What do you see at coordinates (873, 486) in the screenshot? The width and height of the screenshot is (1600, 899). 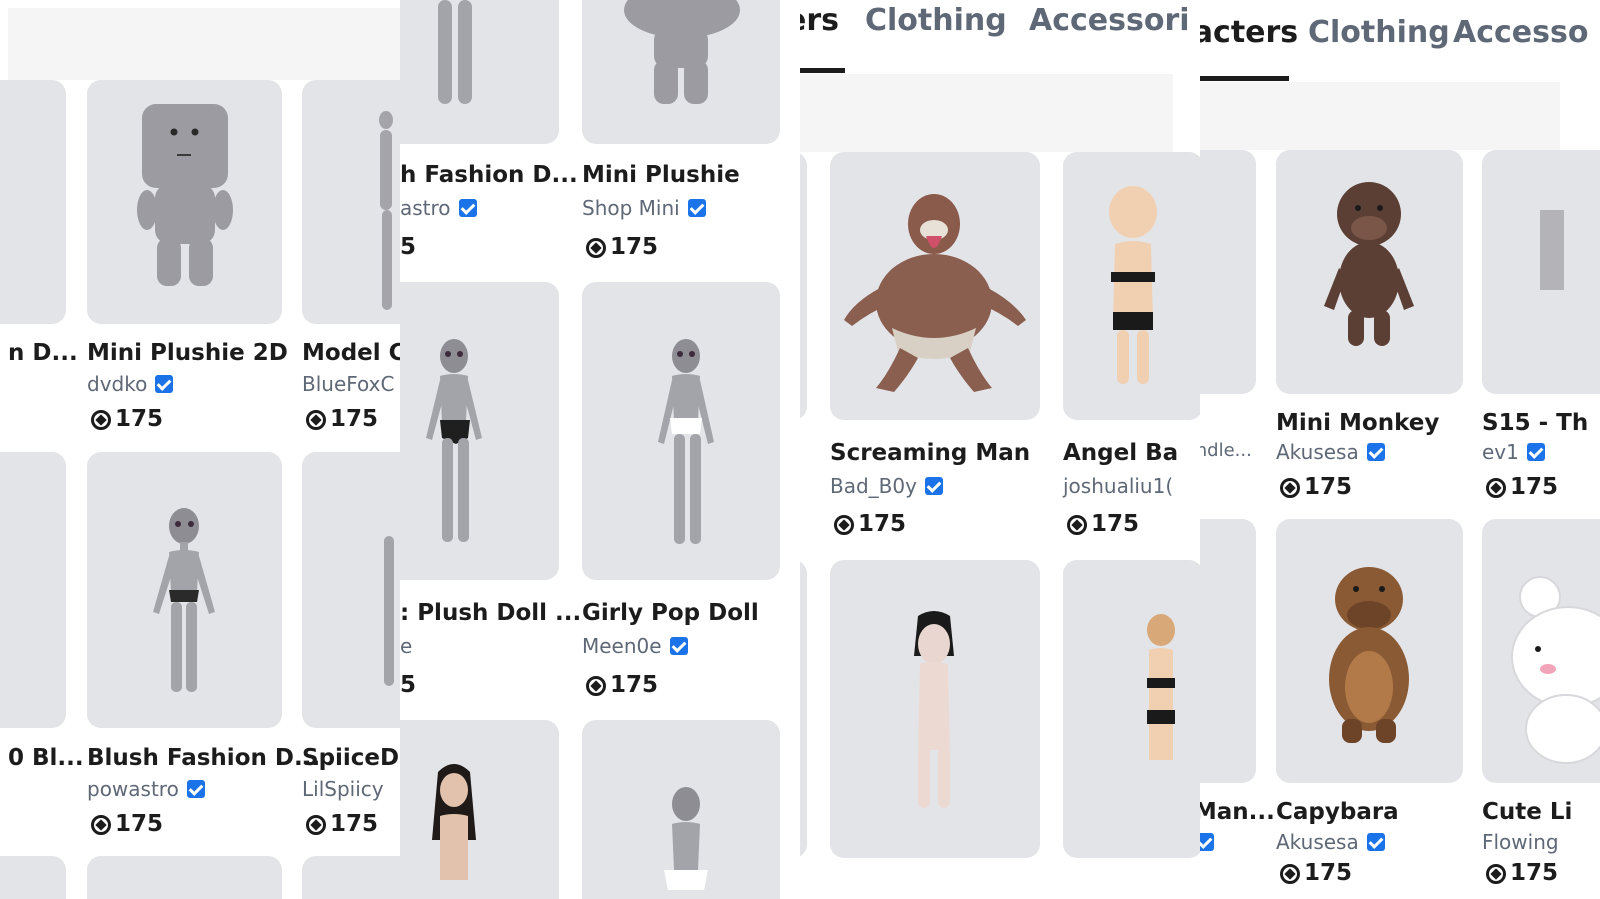 I see `creator-name: Bad_B0y` at bounding box center [873, 486].